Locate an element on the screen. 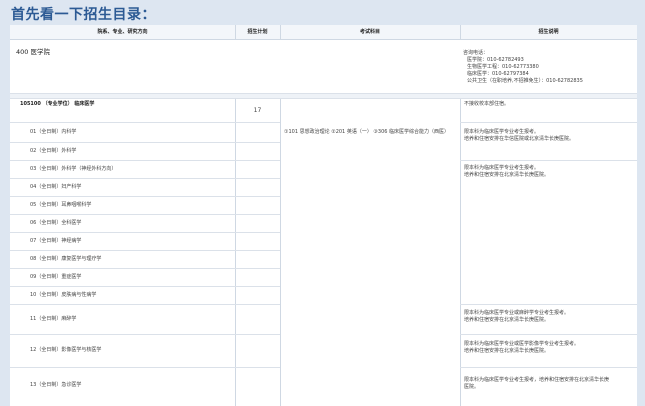  header-plan: 招生计划 is located at coordinates (257, 32).